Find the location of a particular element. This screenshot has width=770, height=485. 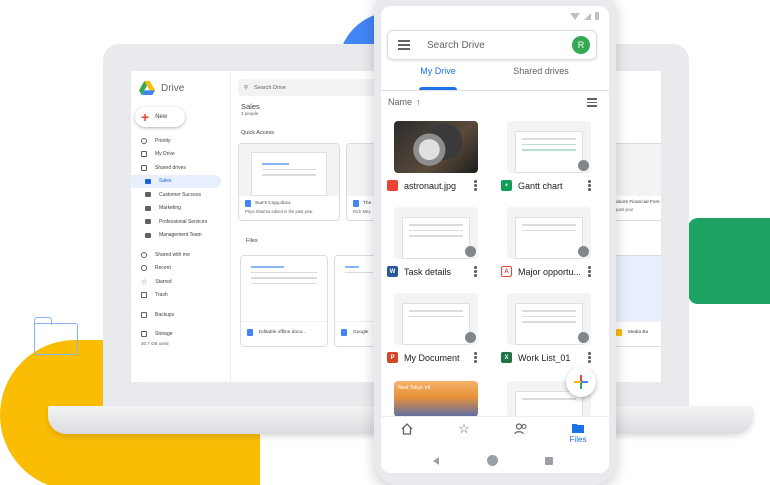

image-thumbnail is located at coordinates (436, 147).